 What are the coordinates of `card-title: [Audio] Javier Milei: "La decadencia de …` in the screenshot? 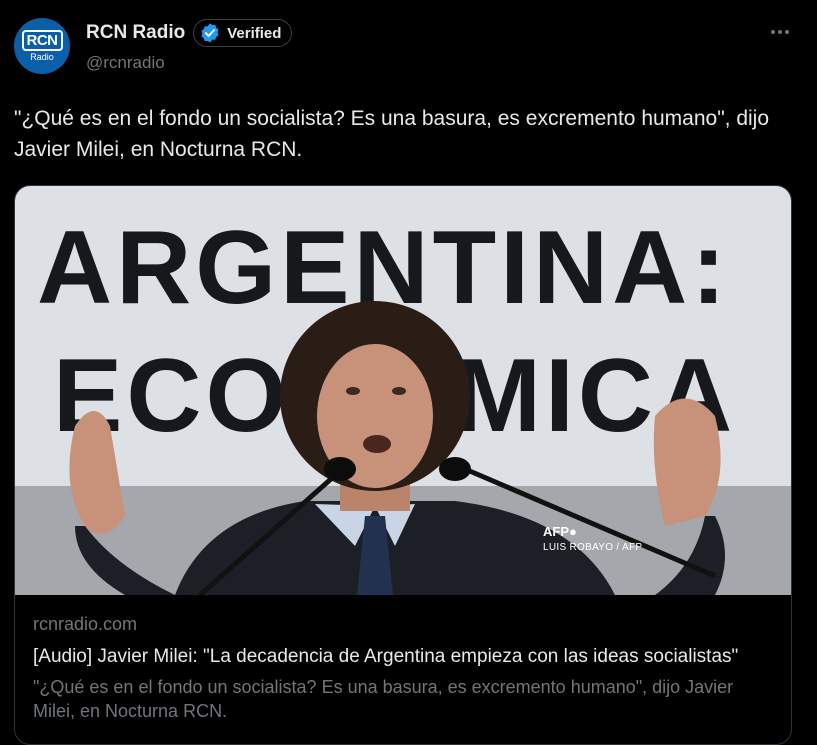 It's located at (386, 656).